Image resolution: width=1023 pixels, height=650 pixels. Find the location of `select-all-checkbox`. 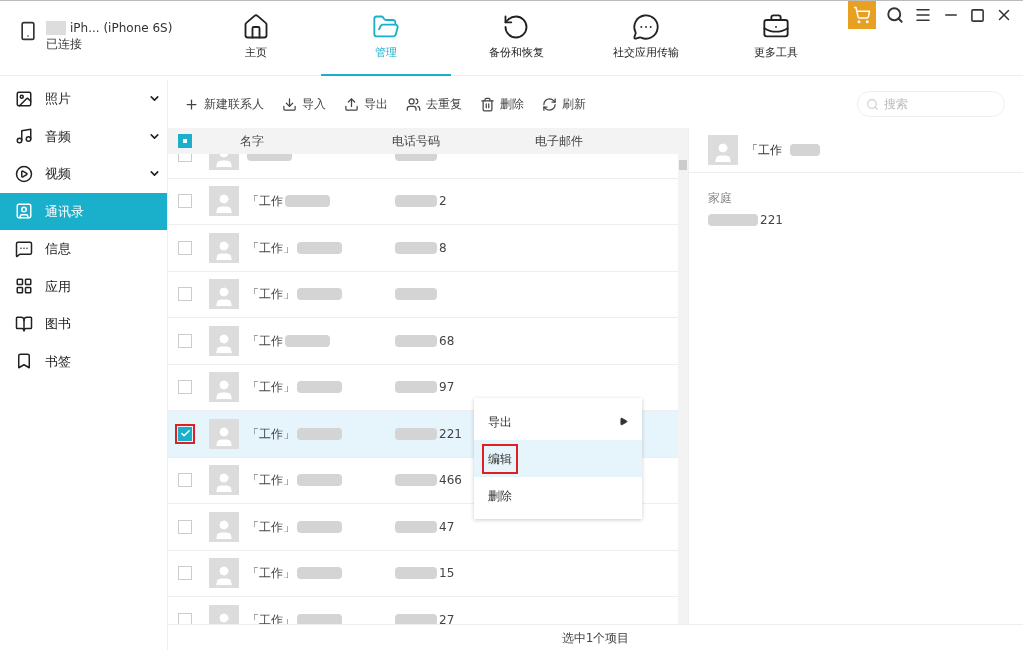

select-all-checkbox is located at coordinates (185, 141).